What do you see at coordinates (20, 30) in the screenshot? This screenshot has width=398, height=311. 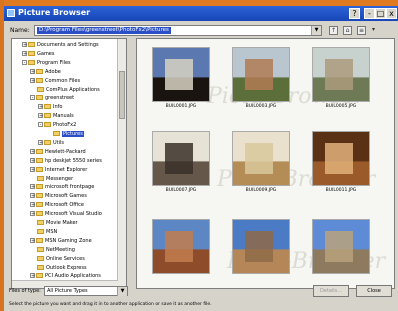 I see `name-label: Name:` at bounding box center [20, 30].